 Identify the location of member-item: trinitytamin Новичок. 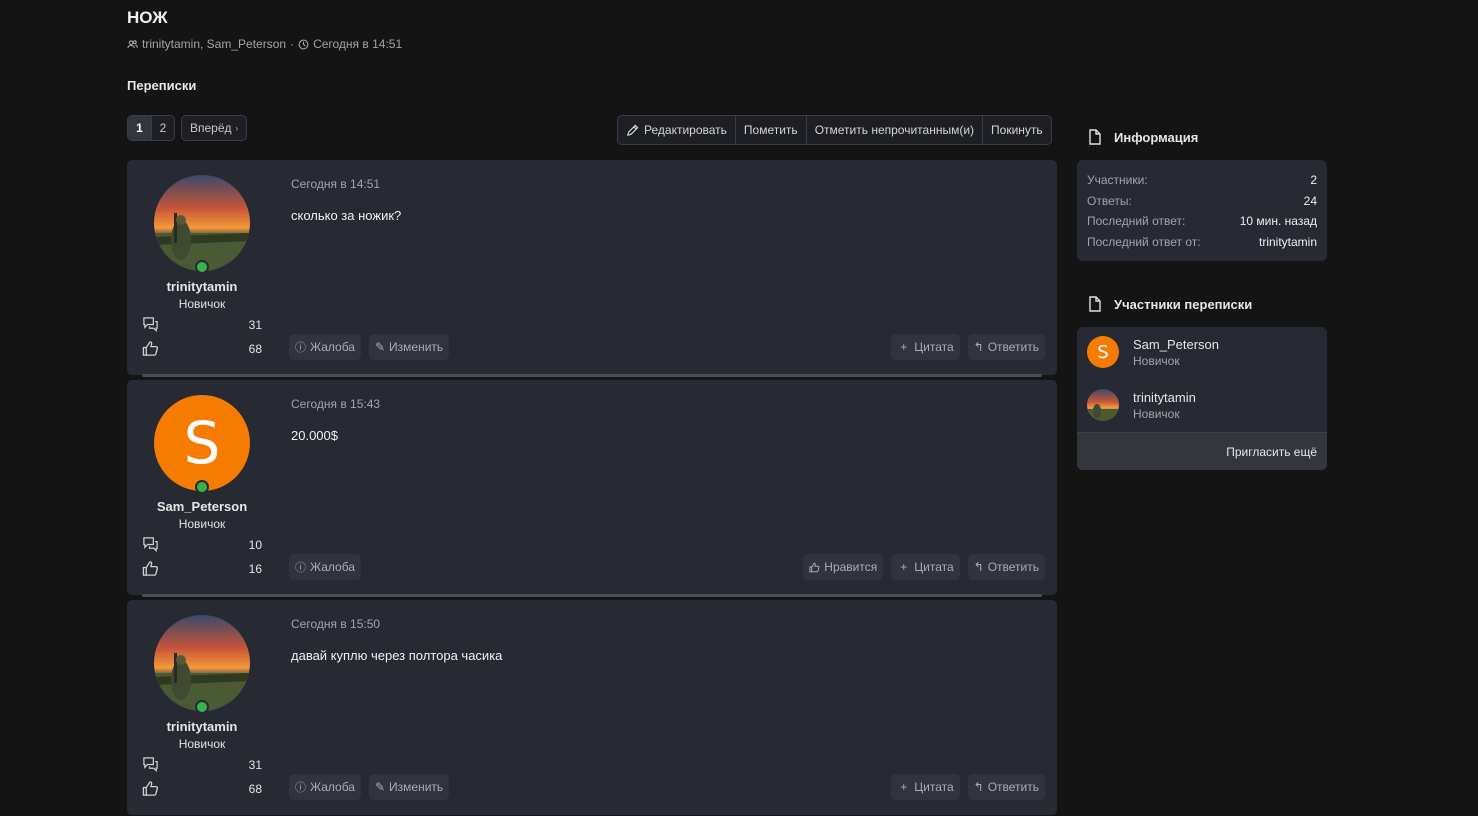
(1141, 405).